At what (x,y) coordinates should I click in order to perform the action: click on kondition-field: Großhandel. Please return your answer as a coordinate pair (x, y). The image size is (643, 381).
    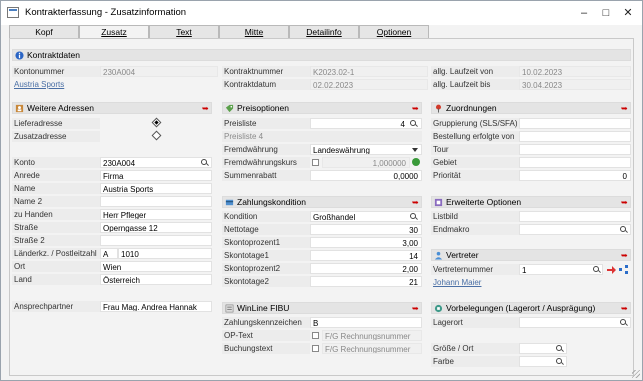
    Looking at the image, I should click on (366, 216).